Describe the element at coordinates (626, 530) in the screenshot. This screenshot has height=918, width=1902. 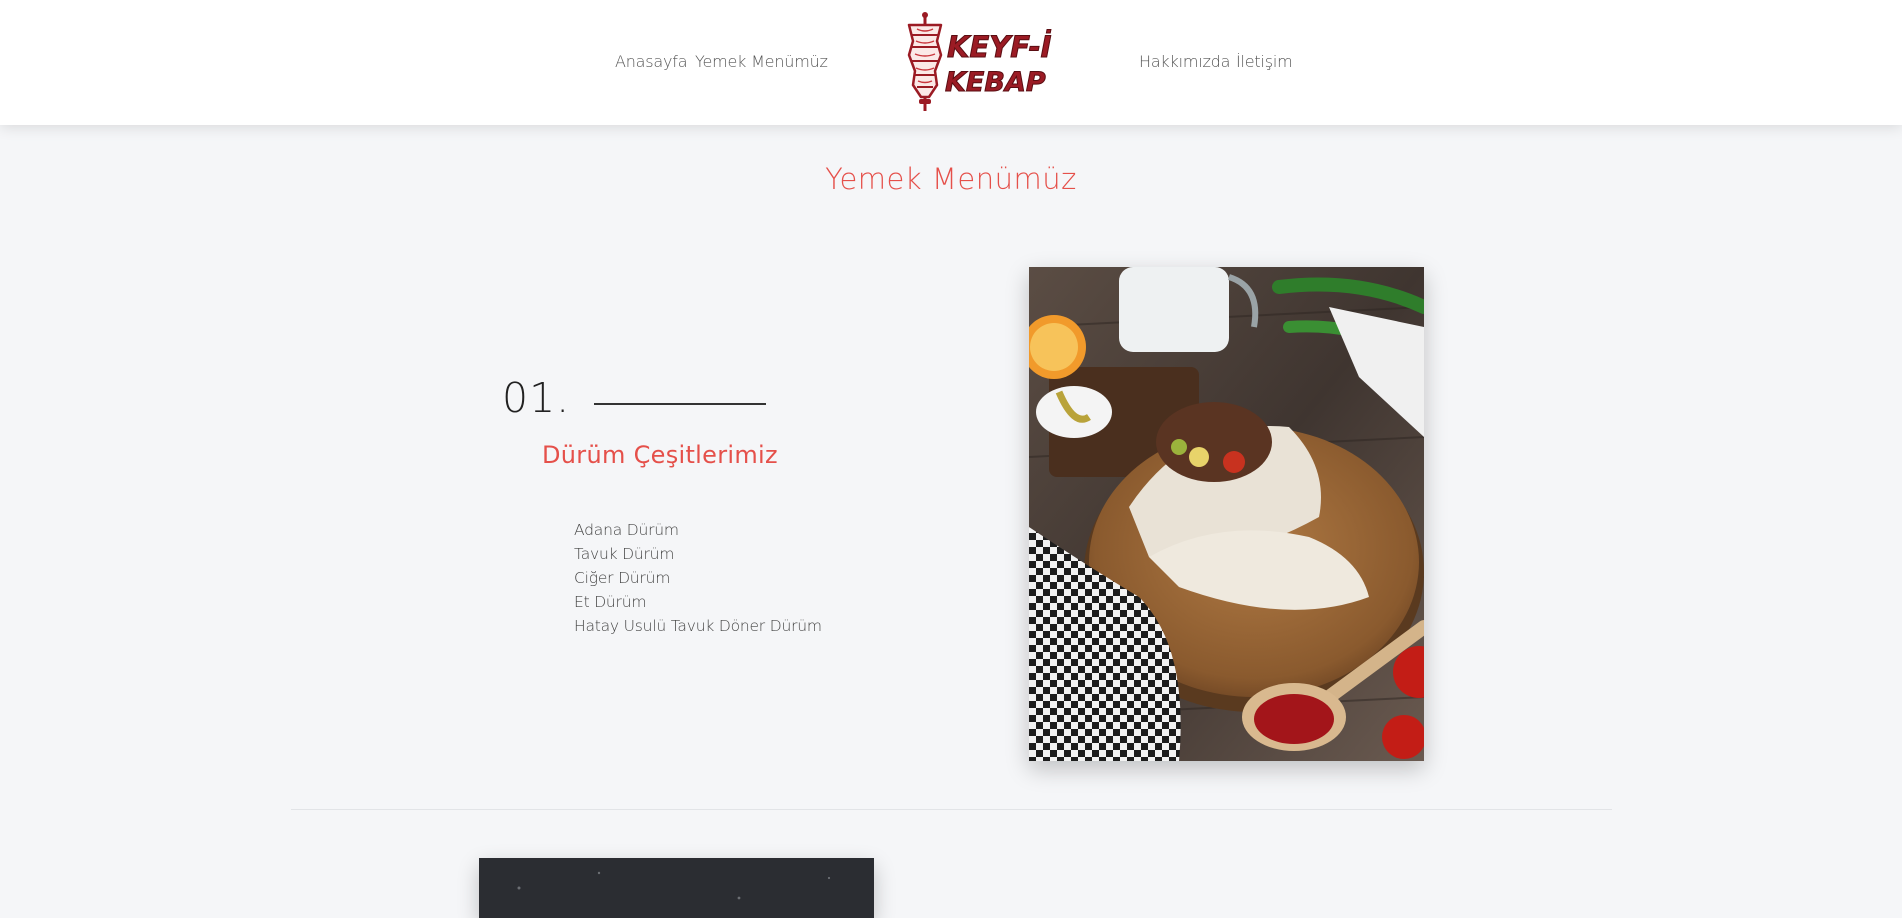
I see `menu-item: Adana Dürüm` at that location.